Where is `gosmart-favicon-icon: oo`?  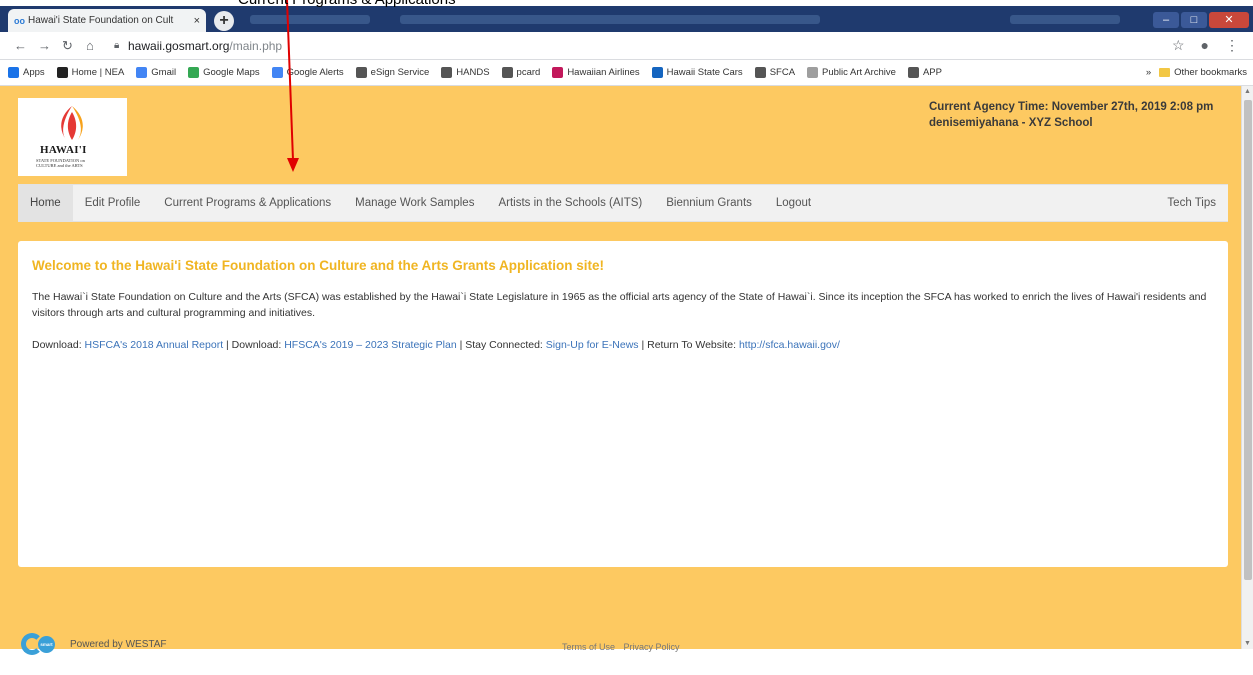
gosmart-favicon-icon: oo is located at coordinates (19, 20).